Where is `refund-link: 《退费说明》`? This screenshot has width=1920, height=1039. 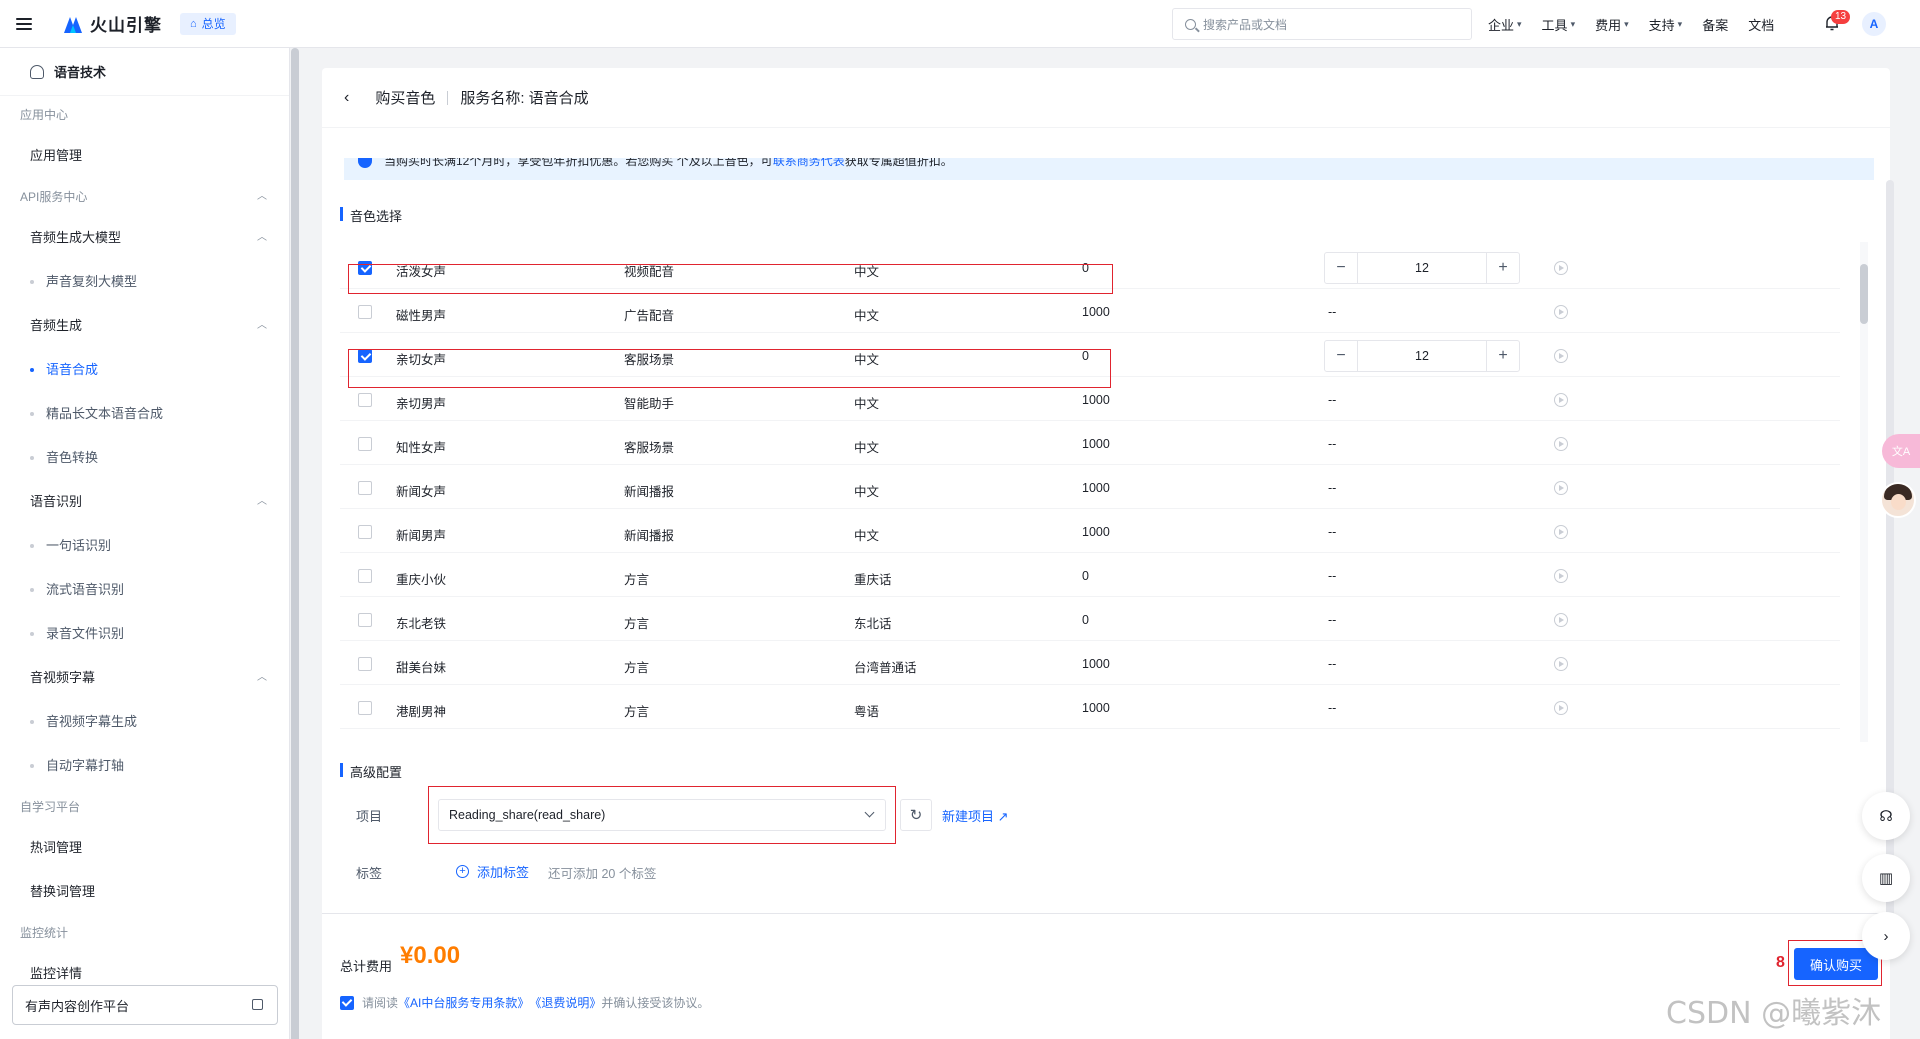
refund-link: 《退费说明》 is located at coordinates (565, 1002).